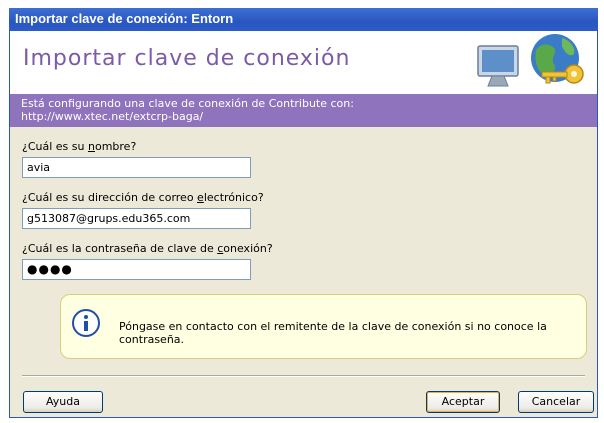  What do you see at coordinates (187, 58) in the screenshot?
I see `header-title: Importar clave de conexión` at bounding box center [187, 58].